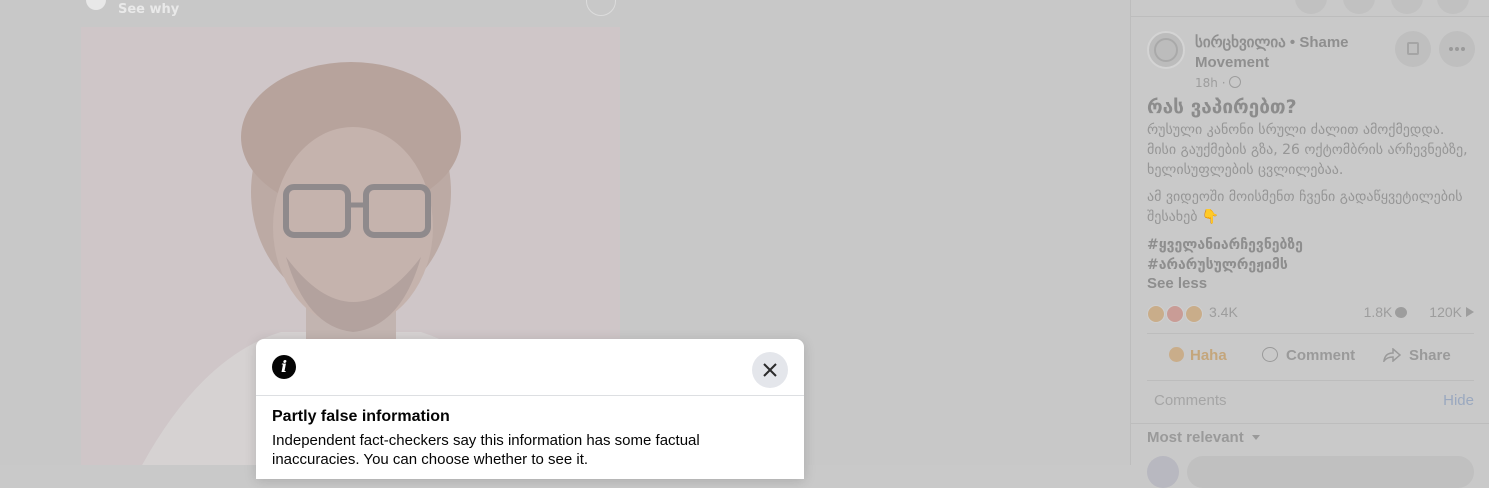 The width and height of the screenshot is (1489, 488). I want to click on chevron-down-icon, so click(1255, 437).